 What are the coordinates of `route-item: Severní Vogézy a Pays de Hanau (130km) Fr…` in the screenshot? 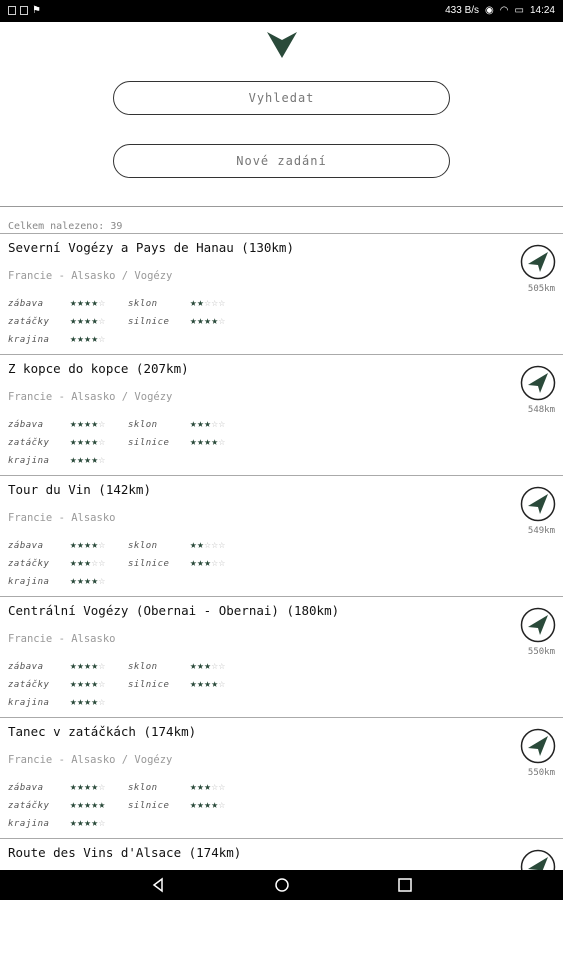 It's located at (281, 293).